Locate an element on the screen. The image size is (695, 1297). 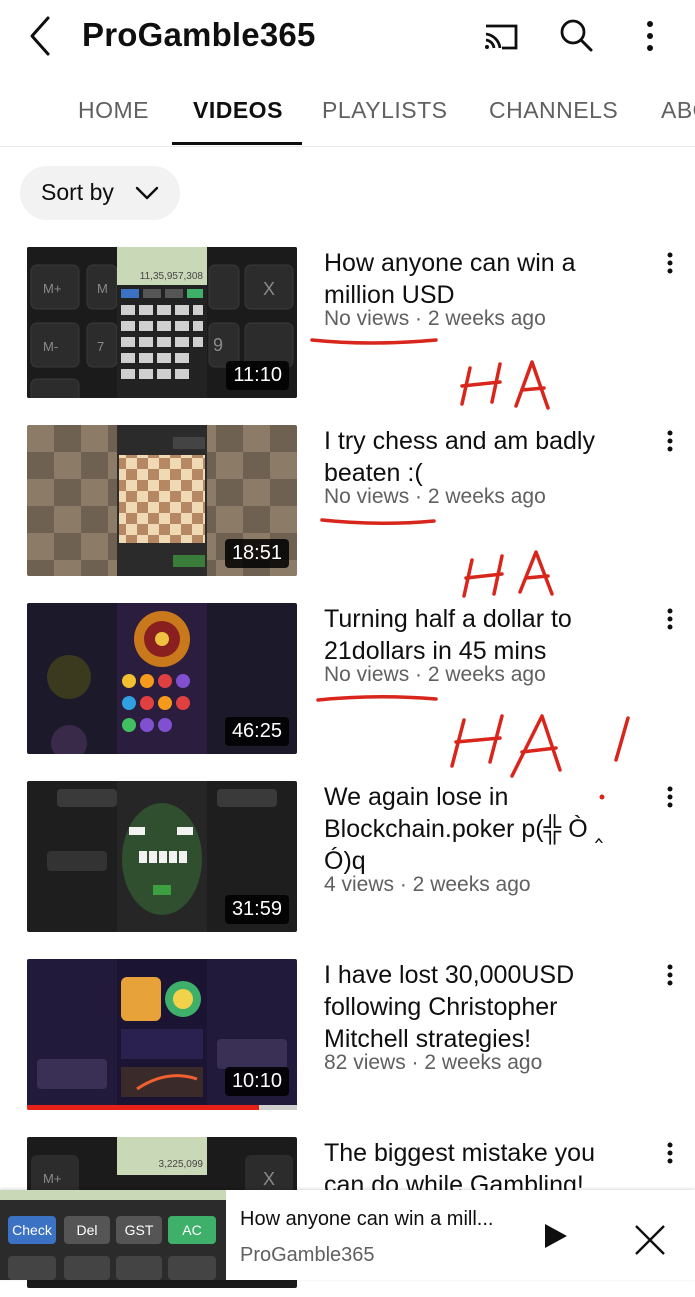
play-icon is located at coordinates (555, 1236).